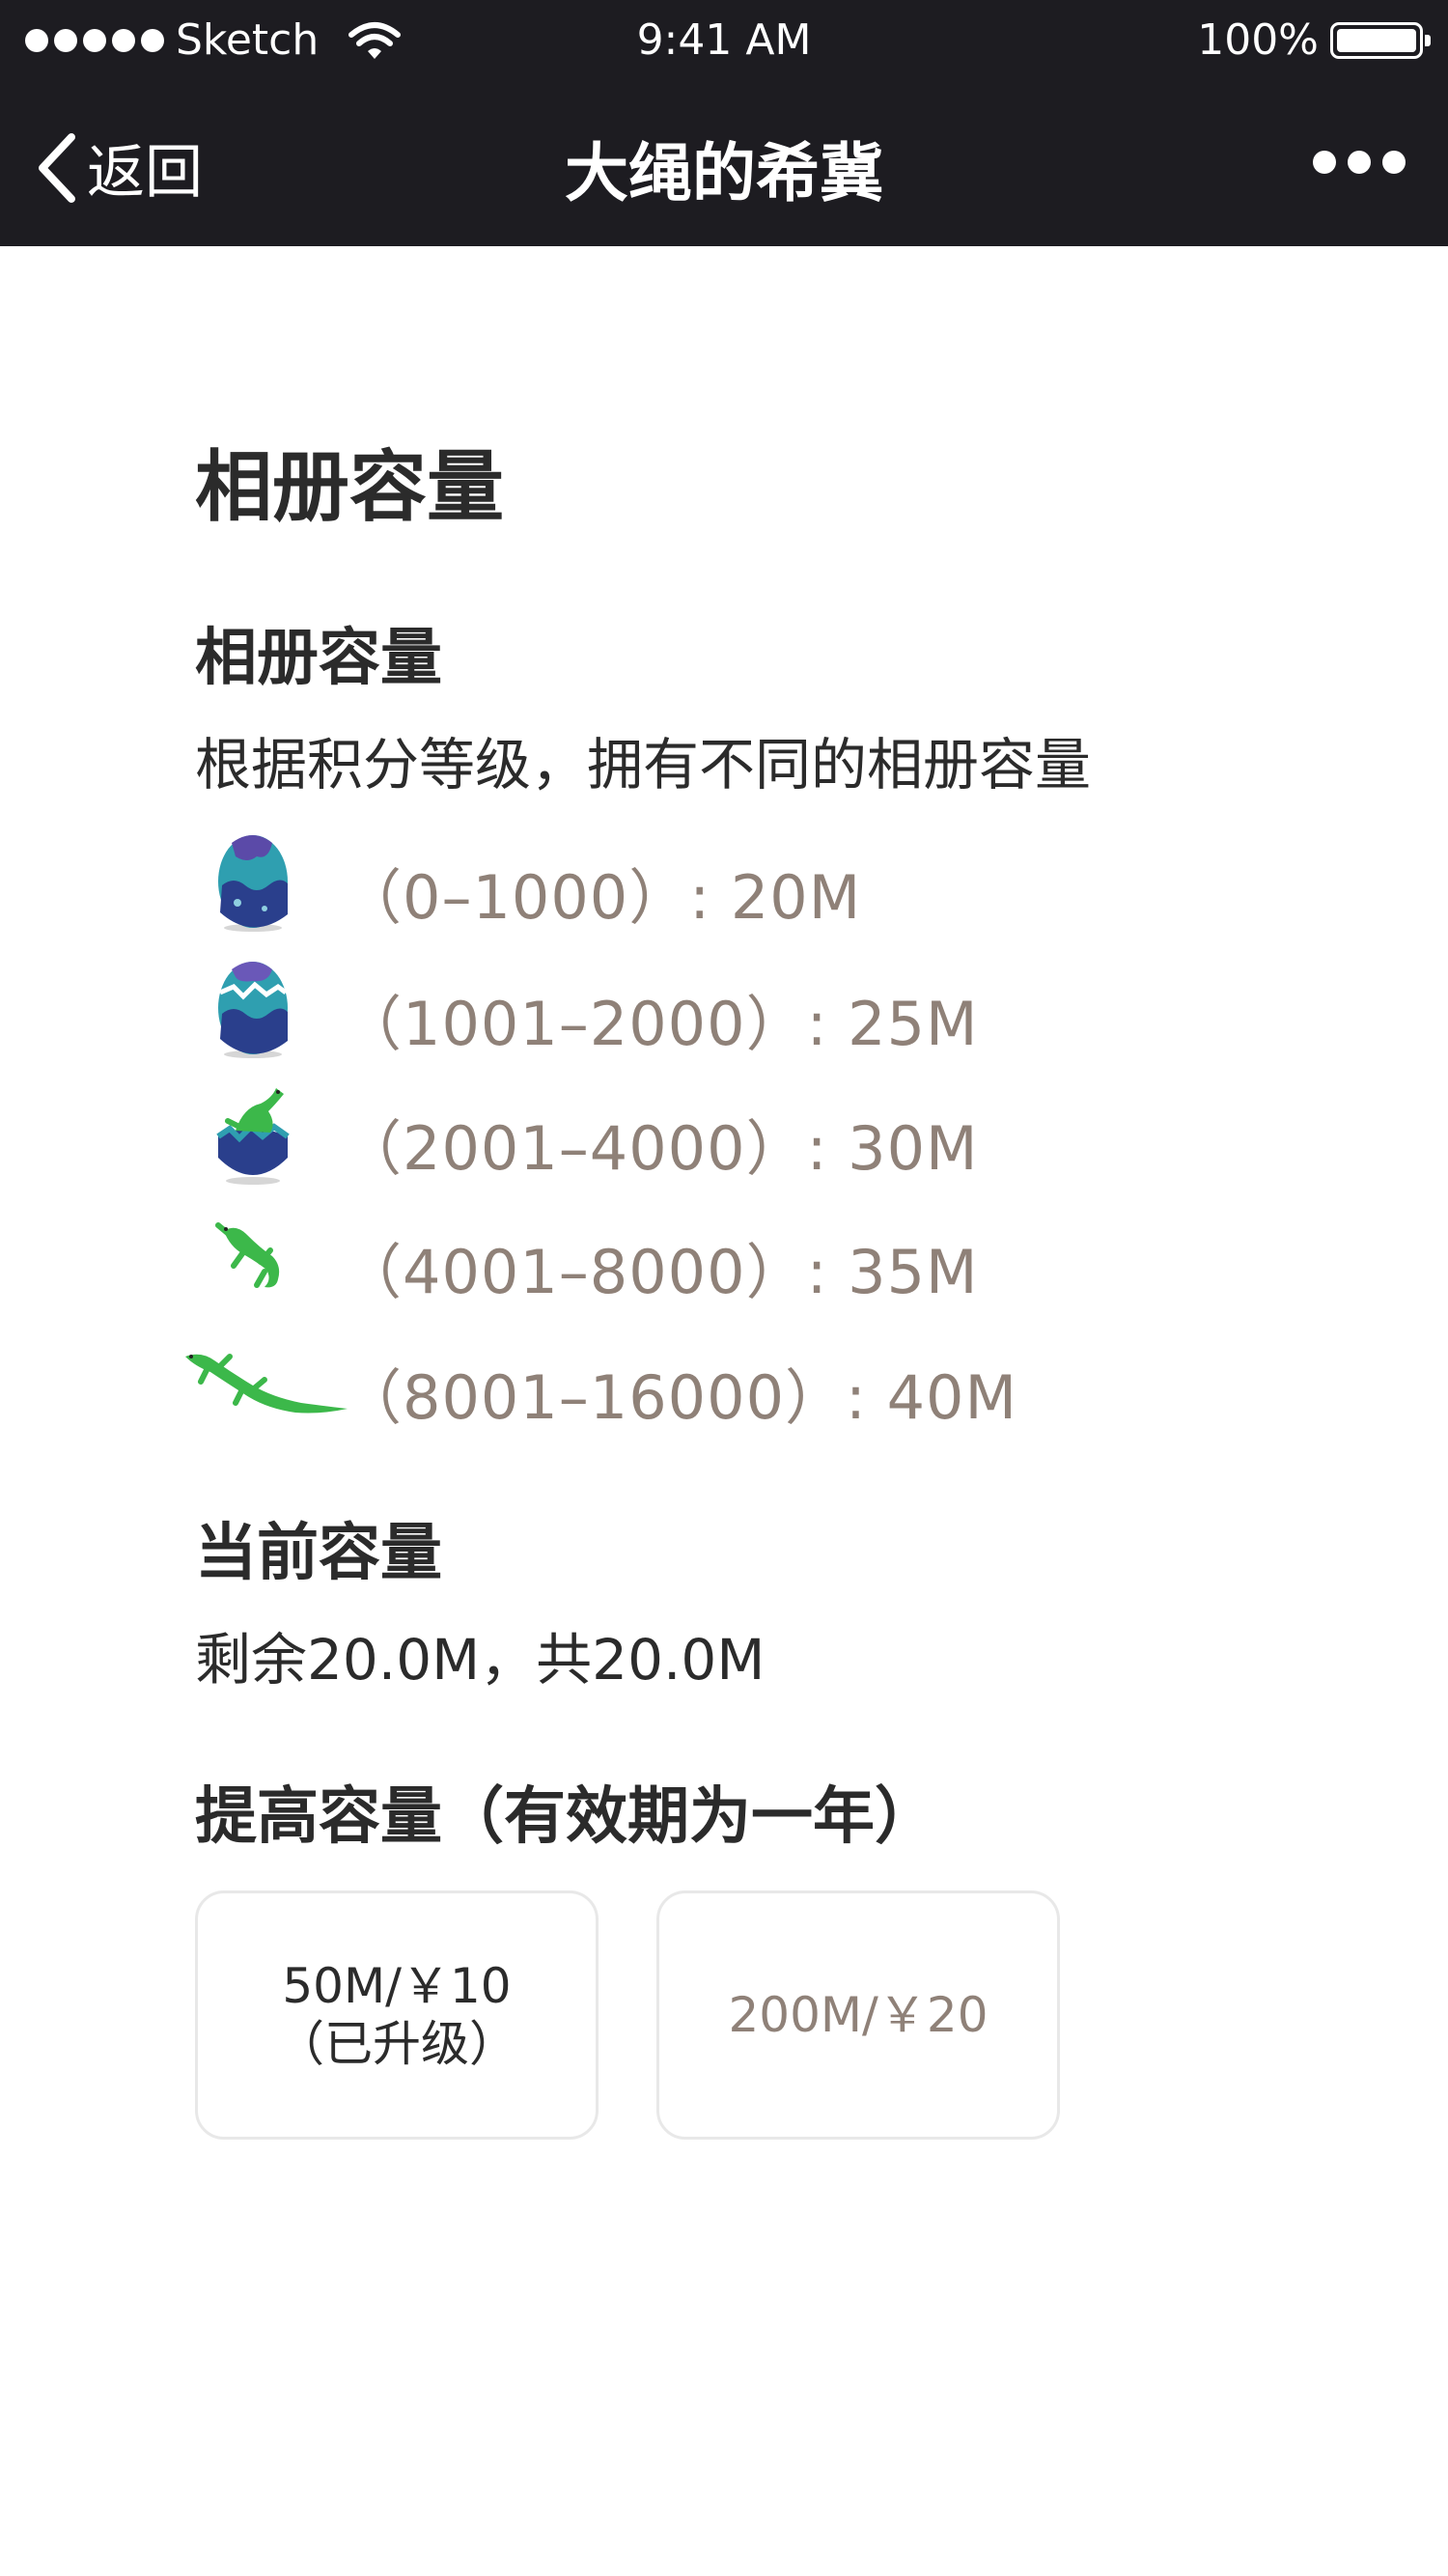  I want to click on top-bar: Sketch 9:41 AM 100% 返回 大绳的希冀, so click(724, 123).